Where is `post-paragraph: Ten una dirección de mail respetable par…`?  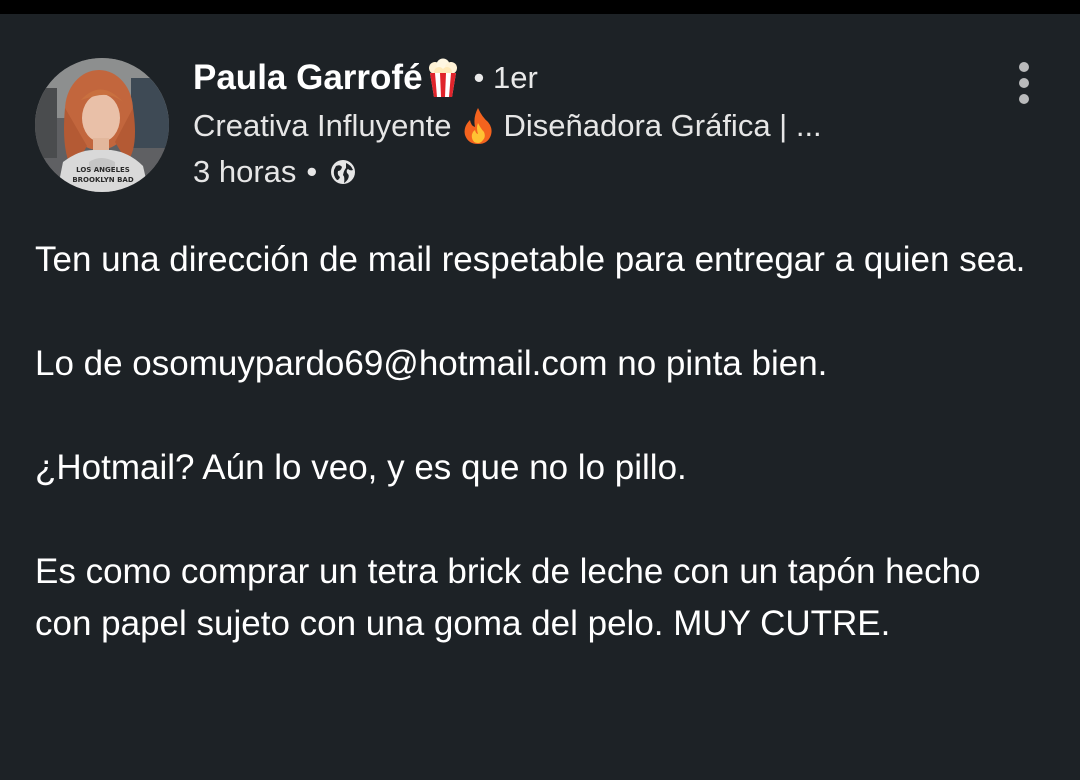
post-paragraph: Ten una dirección de mail respetable par… is located at coordinates (530, 259).